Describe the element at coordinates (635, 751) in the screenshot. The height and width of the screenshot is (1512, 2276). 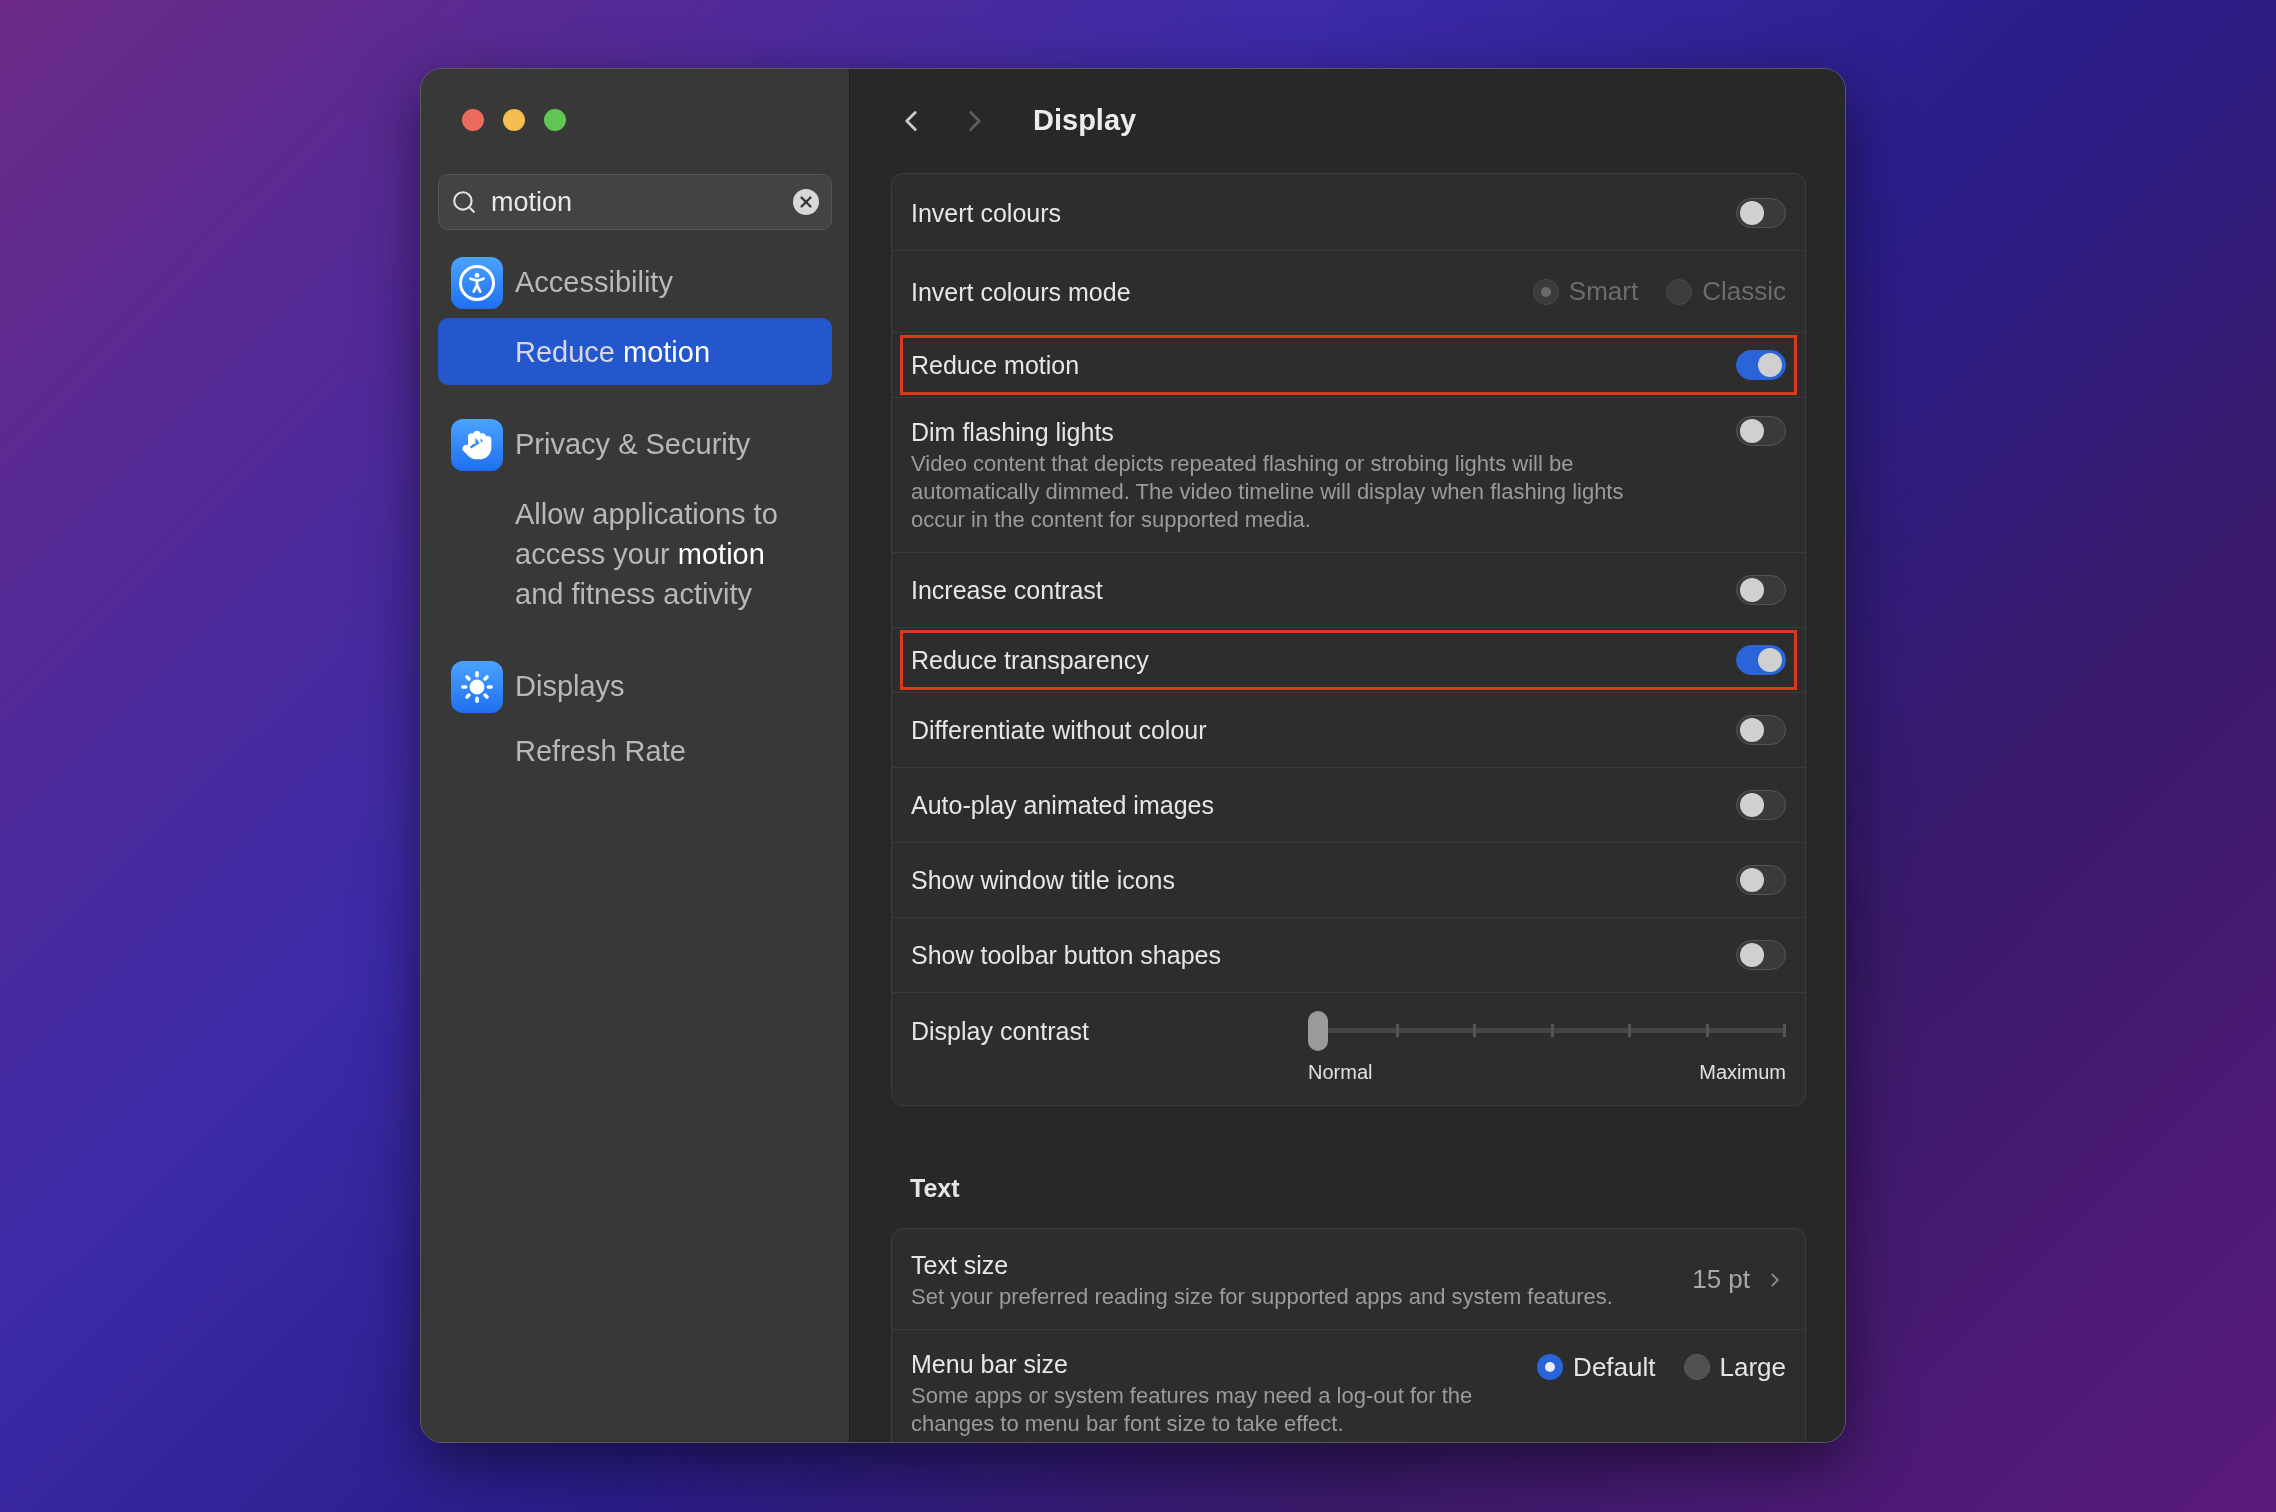
I see `search-result: Refresh Rate` at that location.